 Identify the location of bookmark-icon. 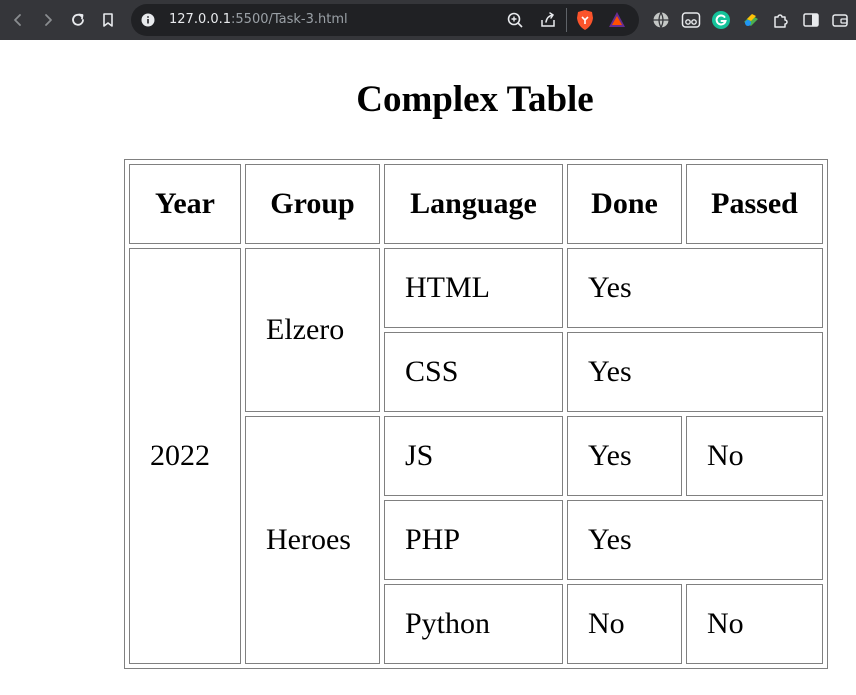
(108, 20).